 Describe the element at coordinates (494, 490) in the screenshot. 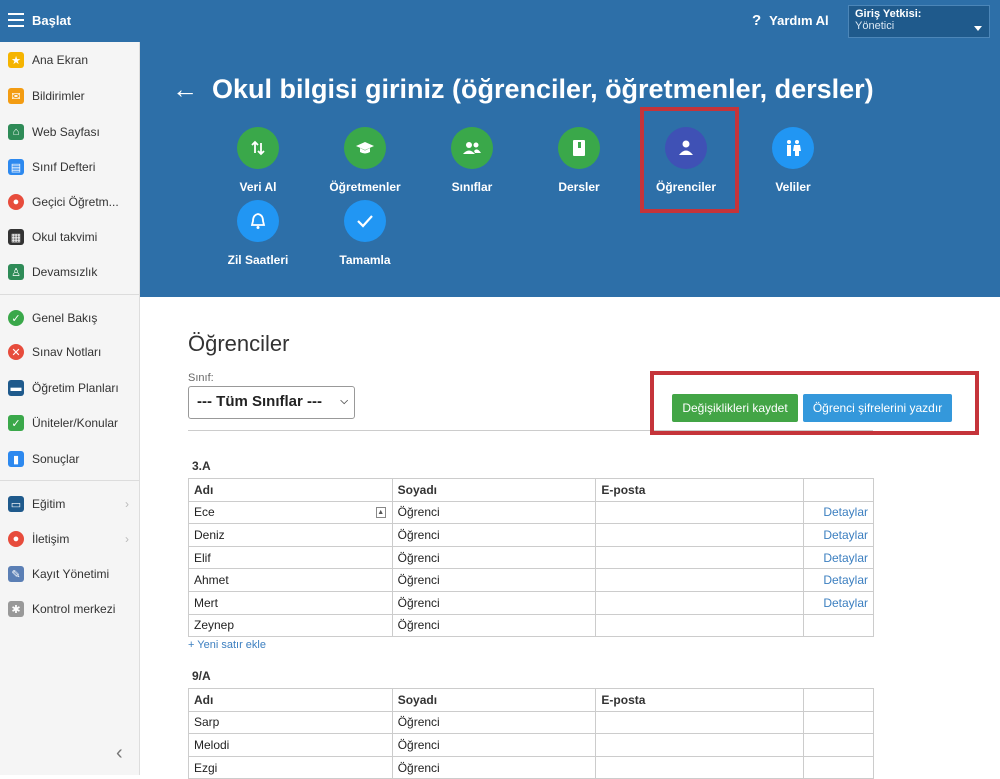

I see `column-header-last-name: Soyadı` at that location.